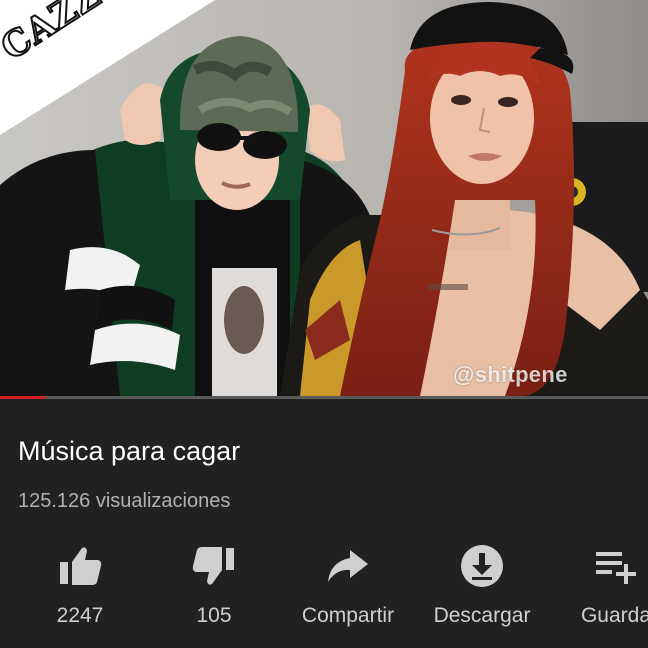 This screenshot has height=648, width=648. What do you see at coordinates (214, 615) in the screenshot?
I see `dislike-count: 105` at bounding box center [214, 615].